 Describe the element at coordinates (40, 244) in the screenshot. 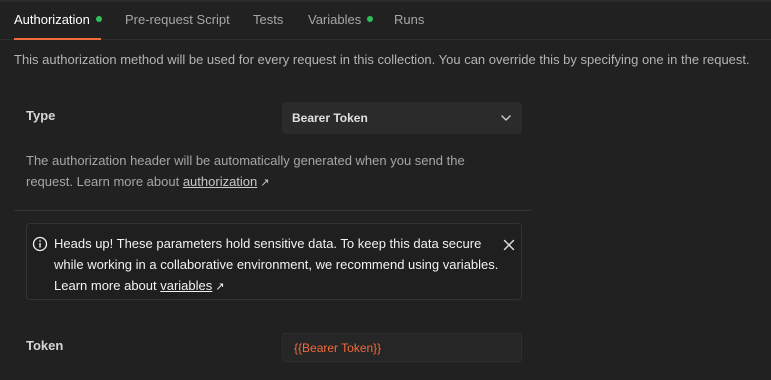

I see `info-icon` at that location.